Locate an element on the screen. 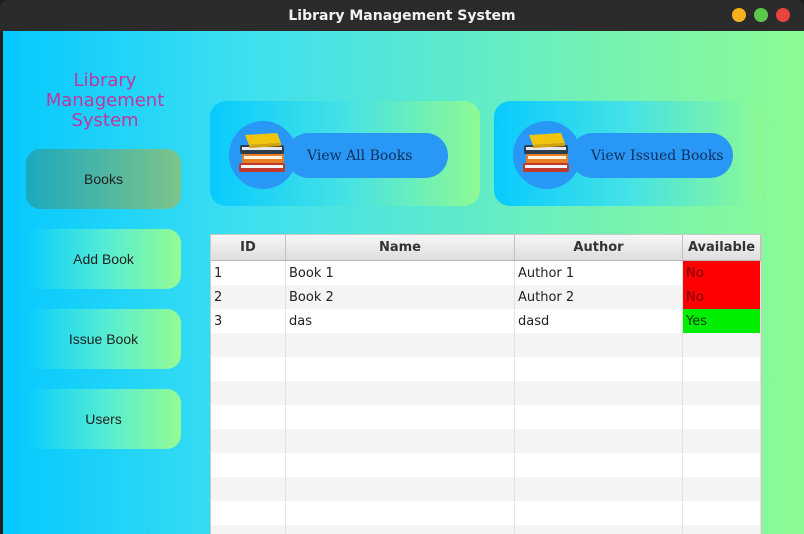 The width and height of the screenshot is (804, 534). nav-users-button: Users is located at coordinates (103, 419).